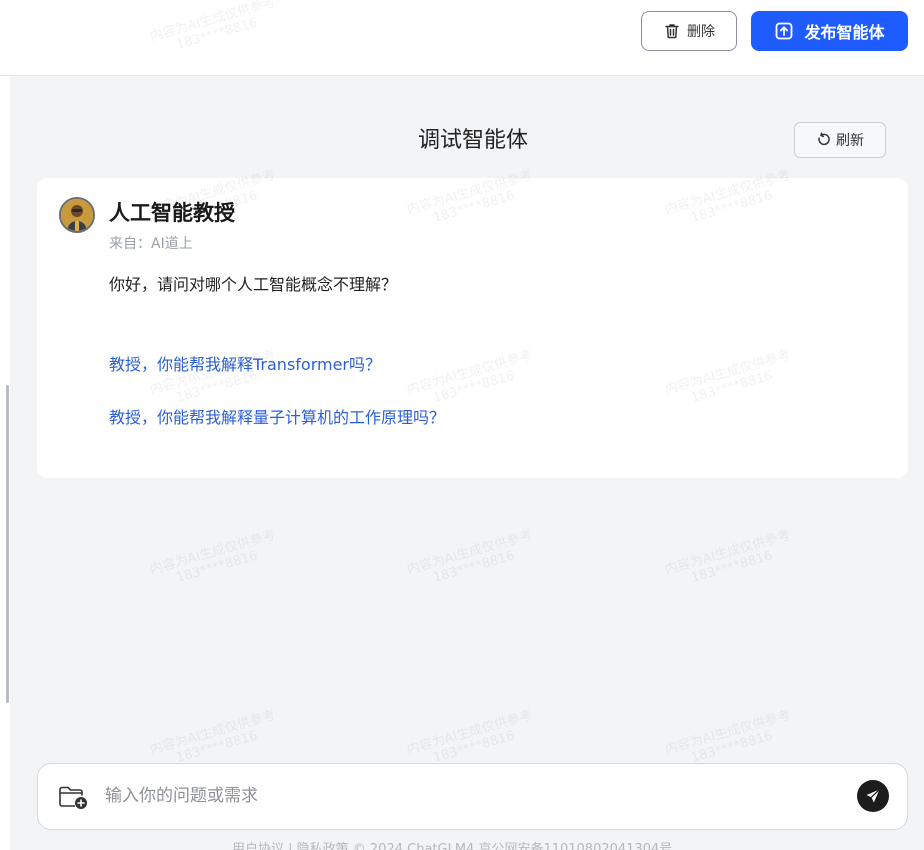 The width and height of the screenshot is (924, 850). I want to click on publish-agent-button: 发布智能体, so click(829, 31).